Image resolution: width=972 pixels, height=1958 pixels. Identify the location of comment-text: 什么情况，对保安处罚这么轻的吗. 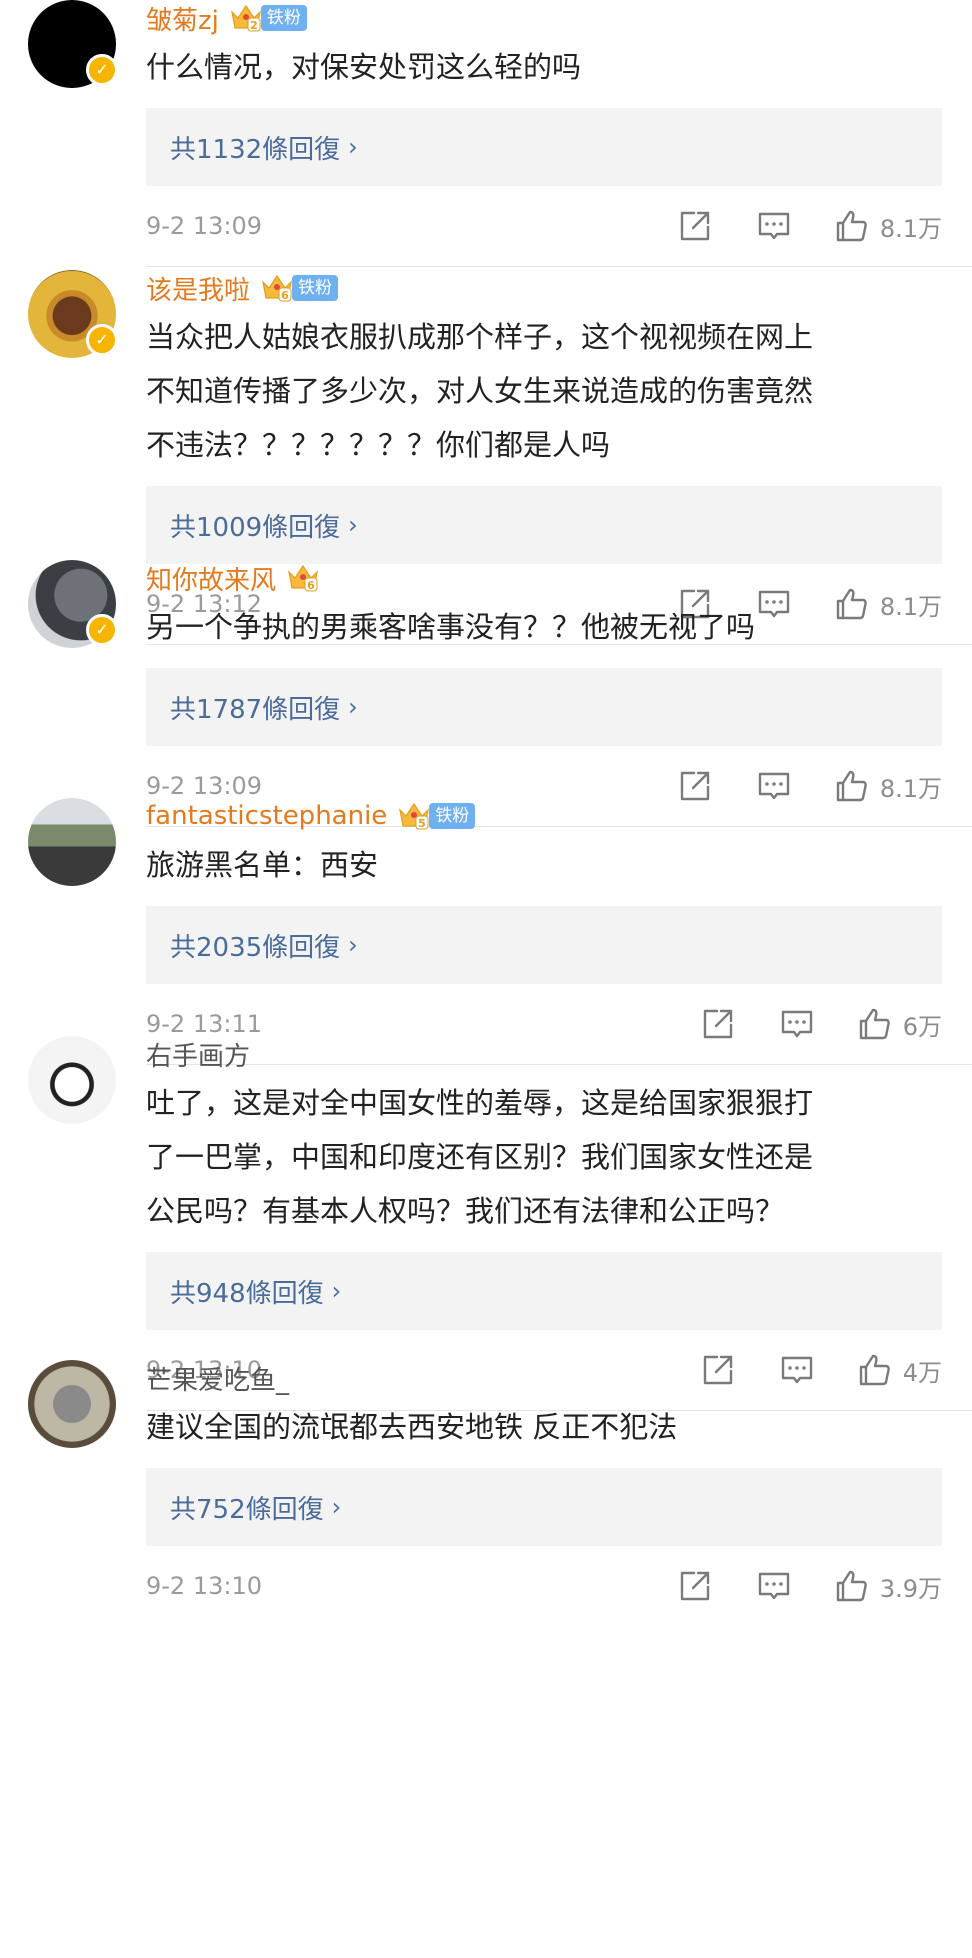
(544, 67).